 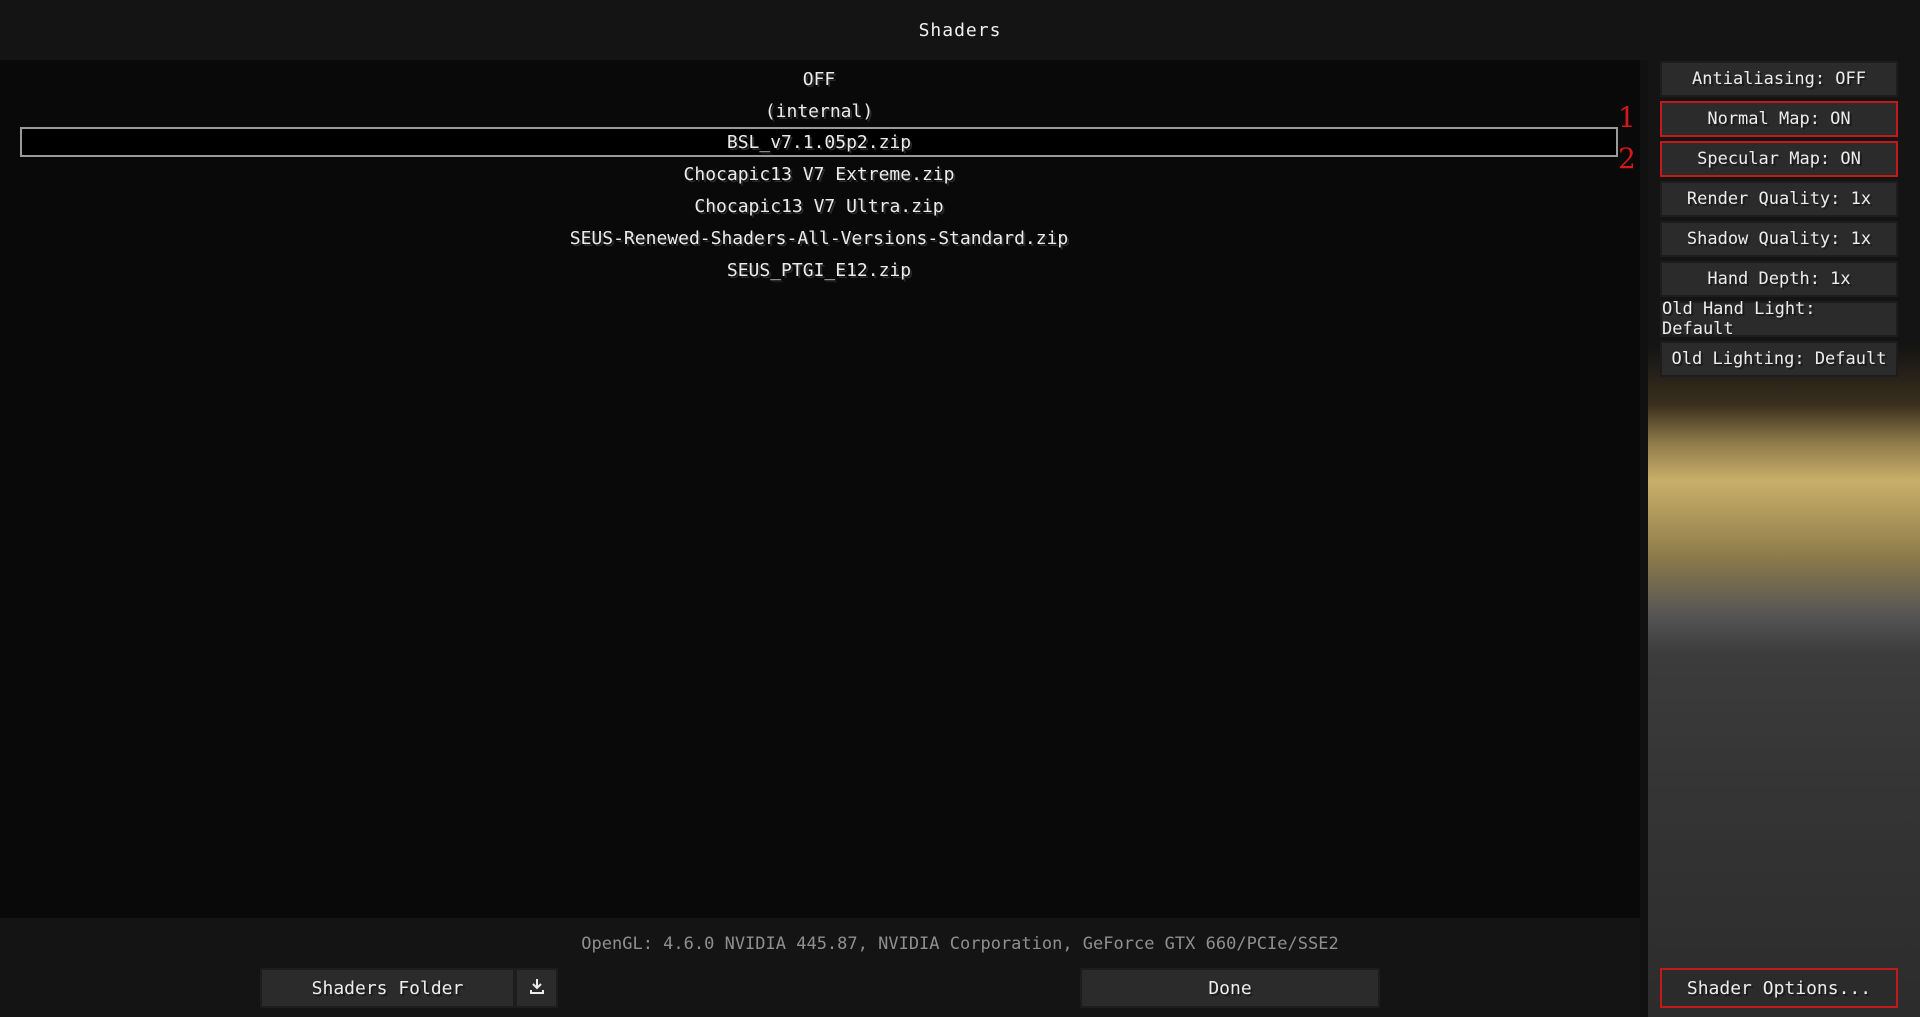 I want to click on shader-item-seus-ptgi: SEUS_PTGI_E12.zip, so click(x=819, y=270).